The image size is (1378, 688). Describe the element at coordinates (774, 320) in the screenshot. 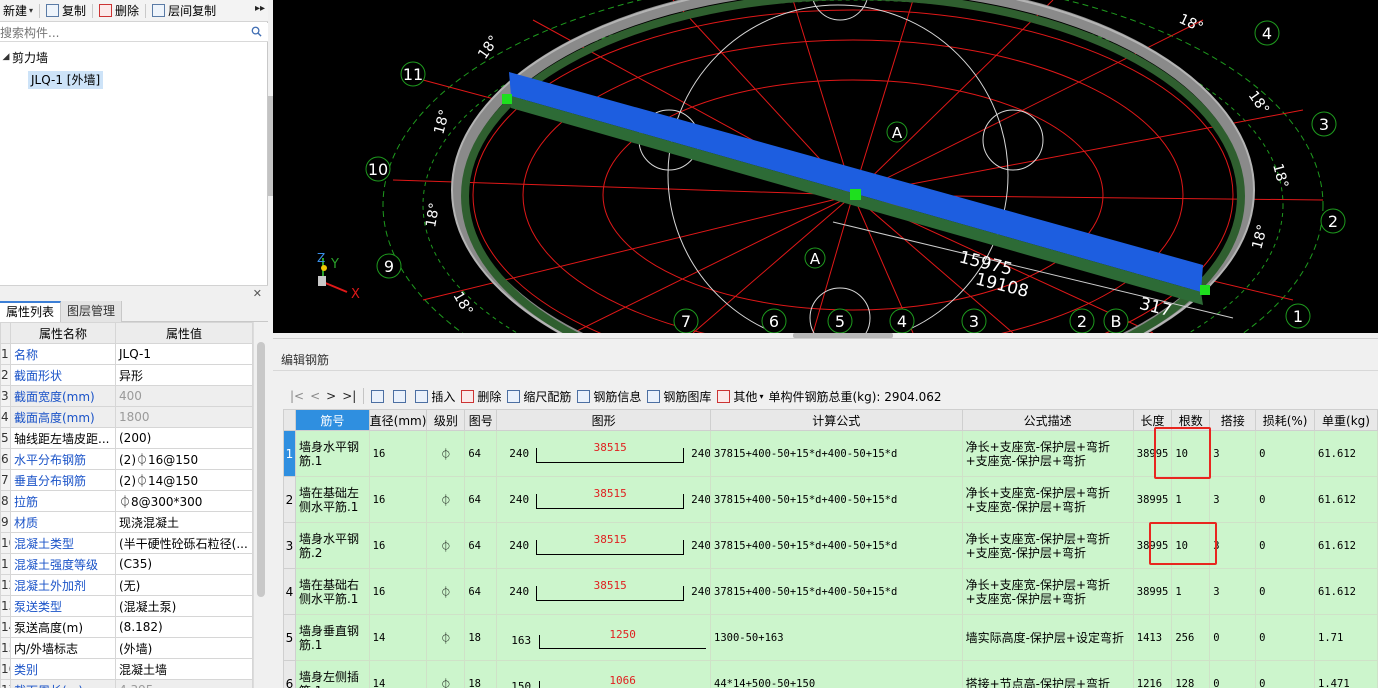

I see `axis-bubble-6: 6` at that location.